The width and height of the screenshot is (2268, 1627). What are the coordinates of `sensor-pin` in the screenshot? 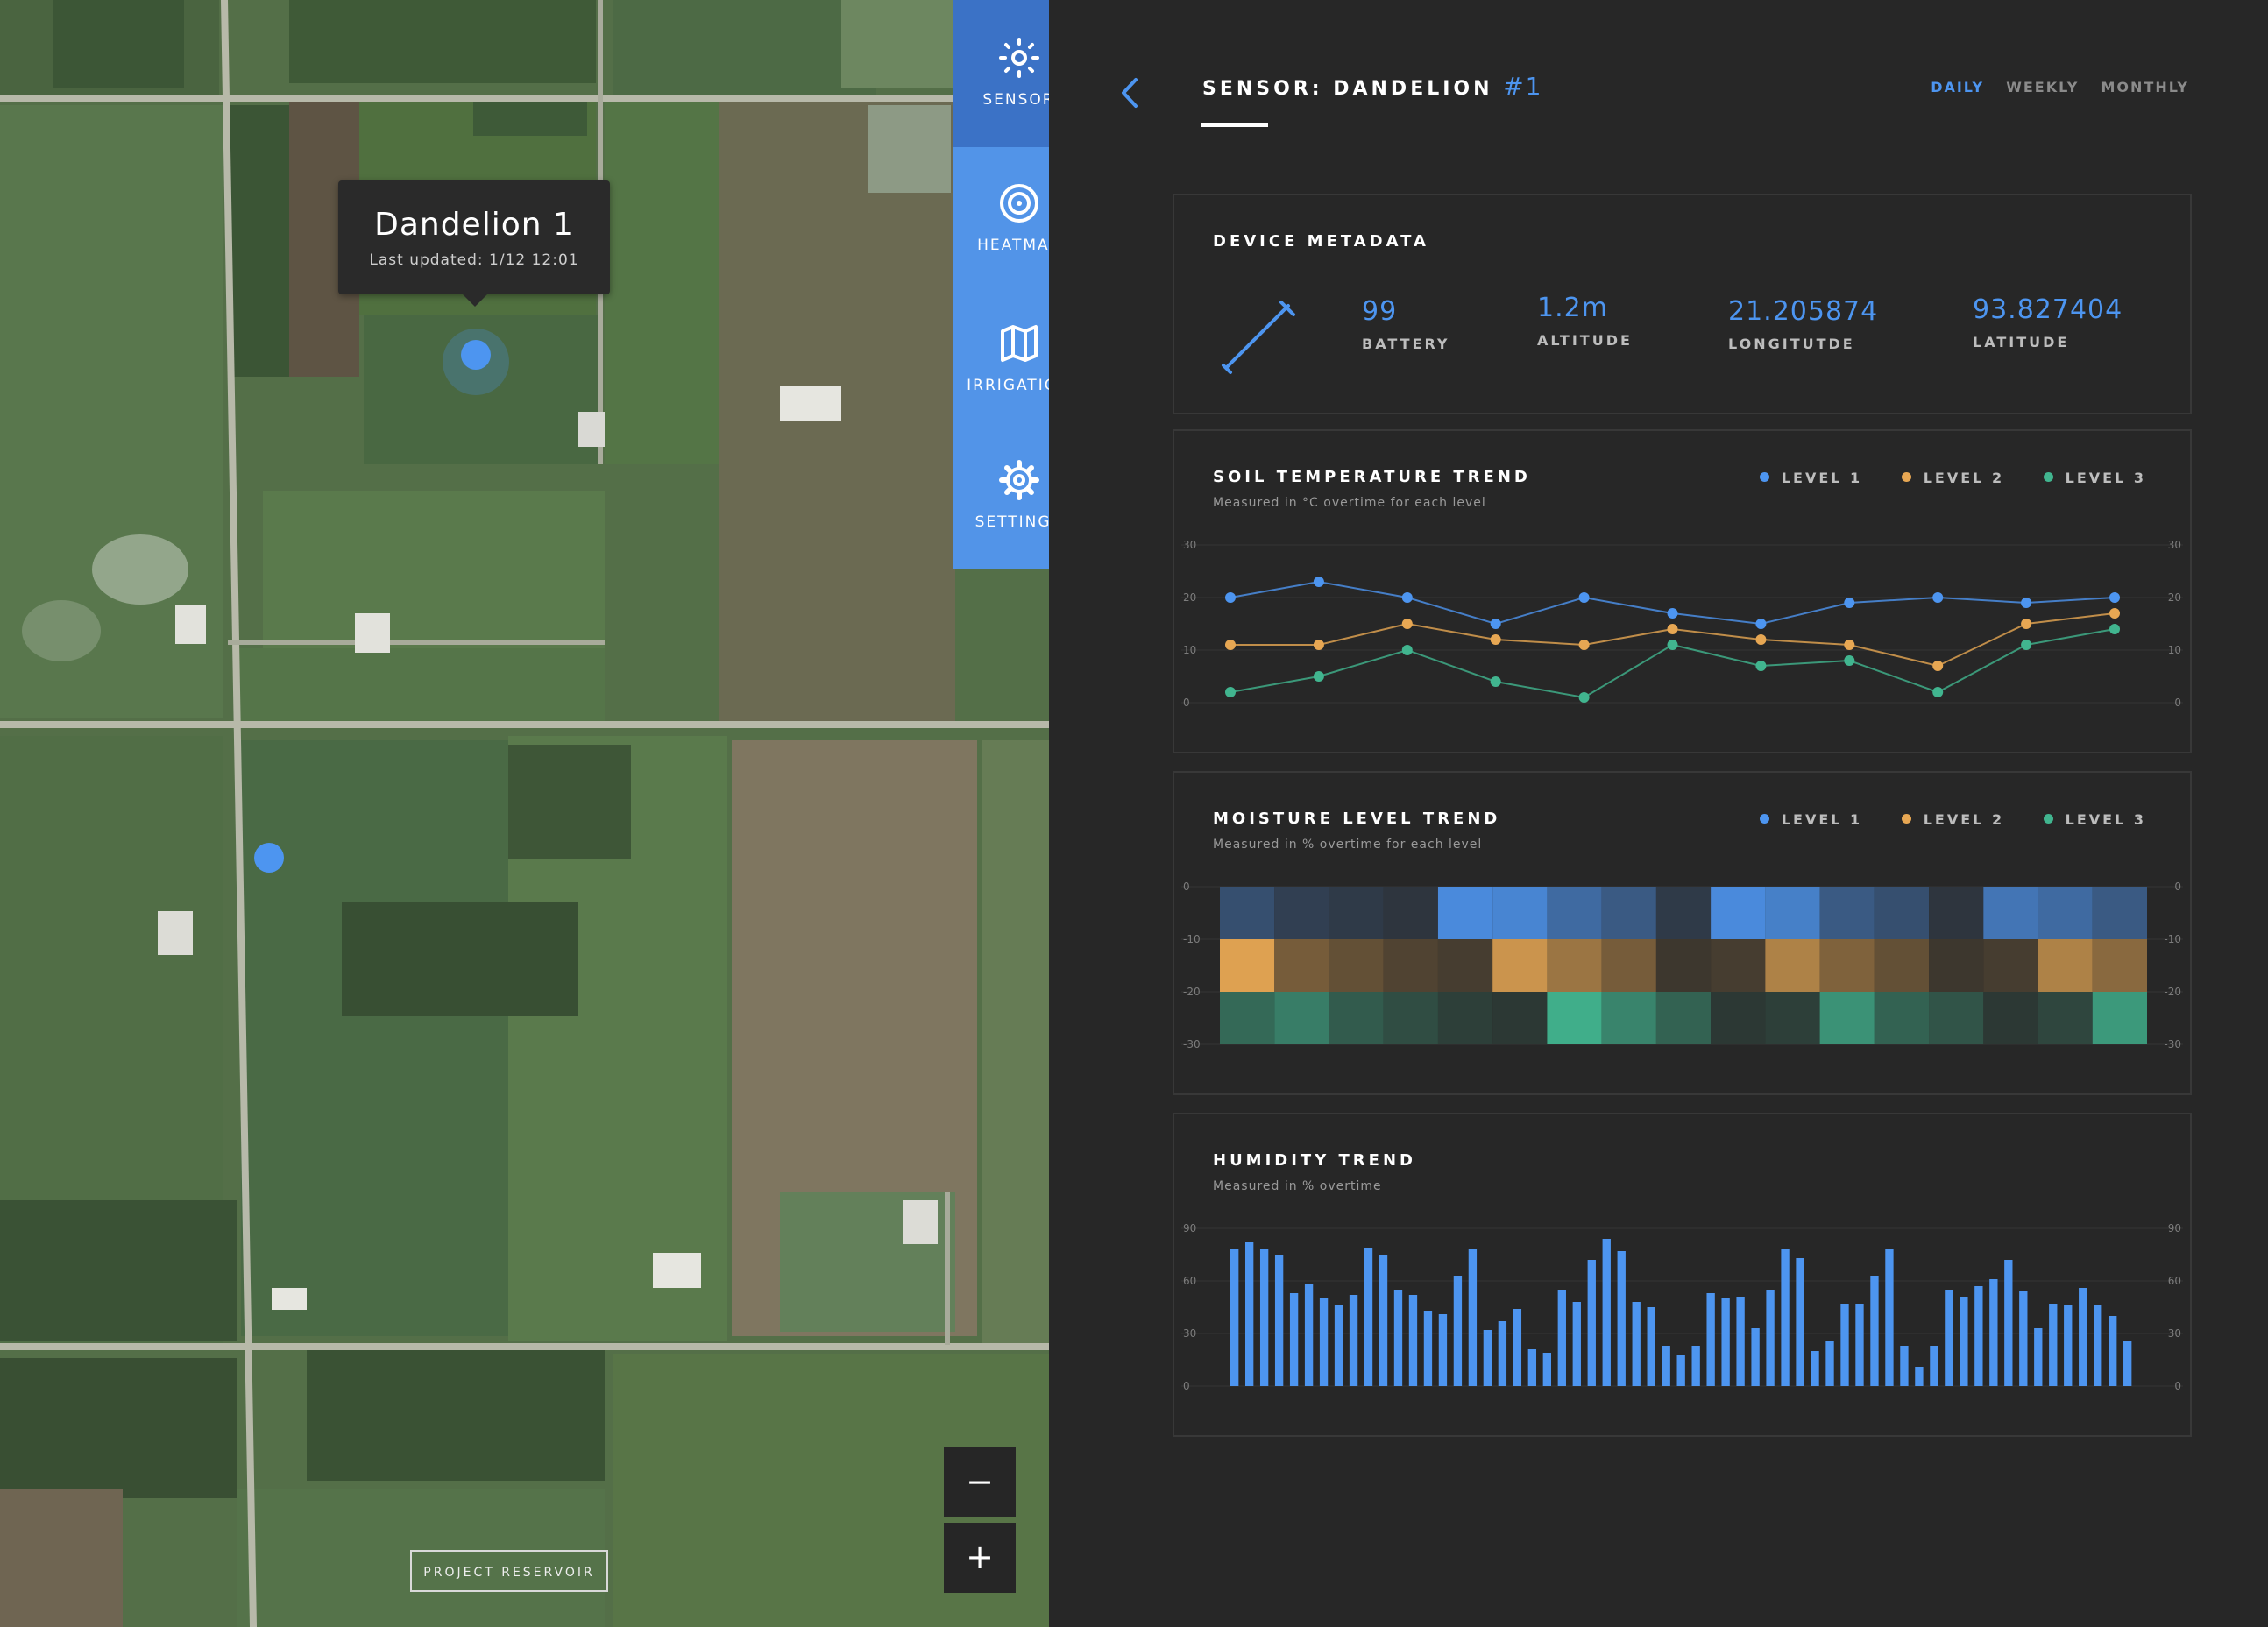 It's located at (269, 858).